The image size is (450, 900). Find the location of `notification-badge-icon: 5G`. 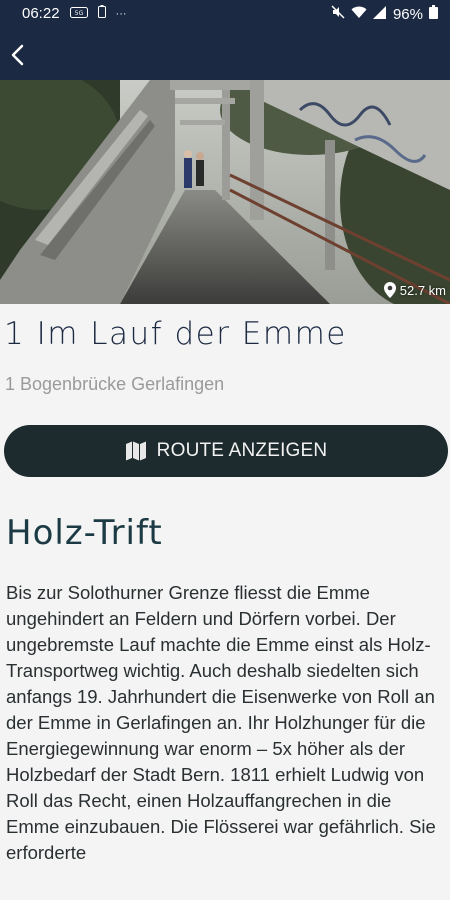

notification-badge-icon: 5G is located at coordinates (78, 13).